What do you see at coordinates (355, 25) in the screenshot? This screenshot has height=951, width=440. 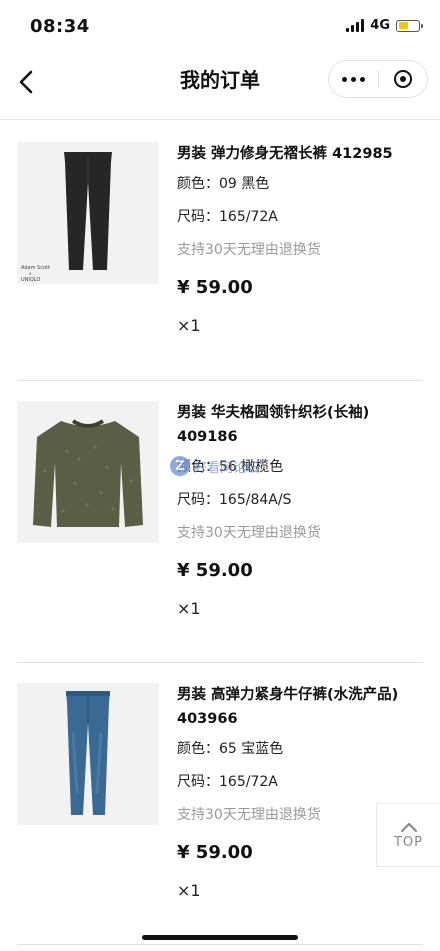 I see `signal-icon` at bounding box center [355, 25].